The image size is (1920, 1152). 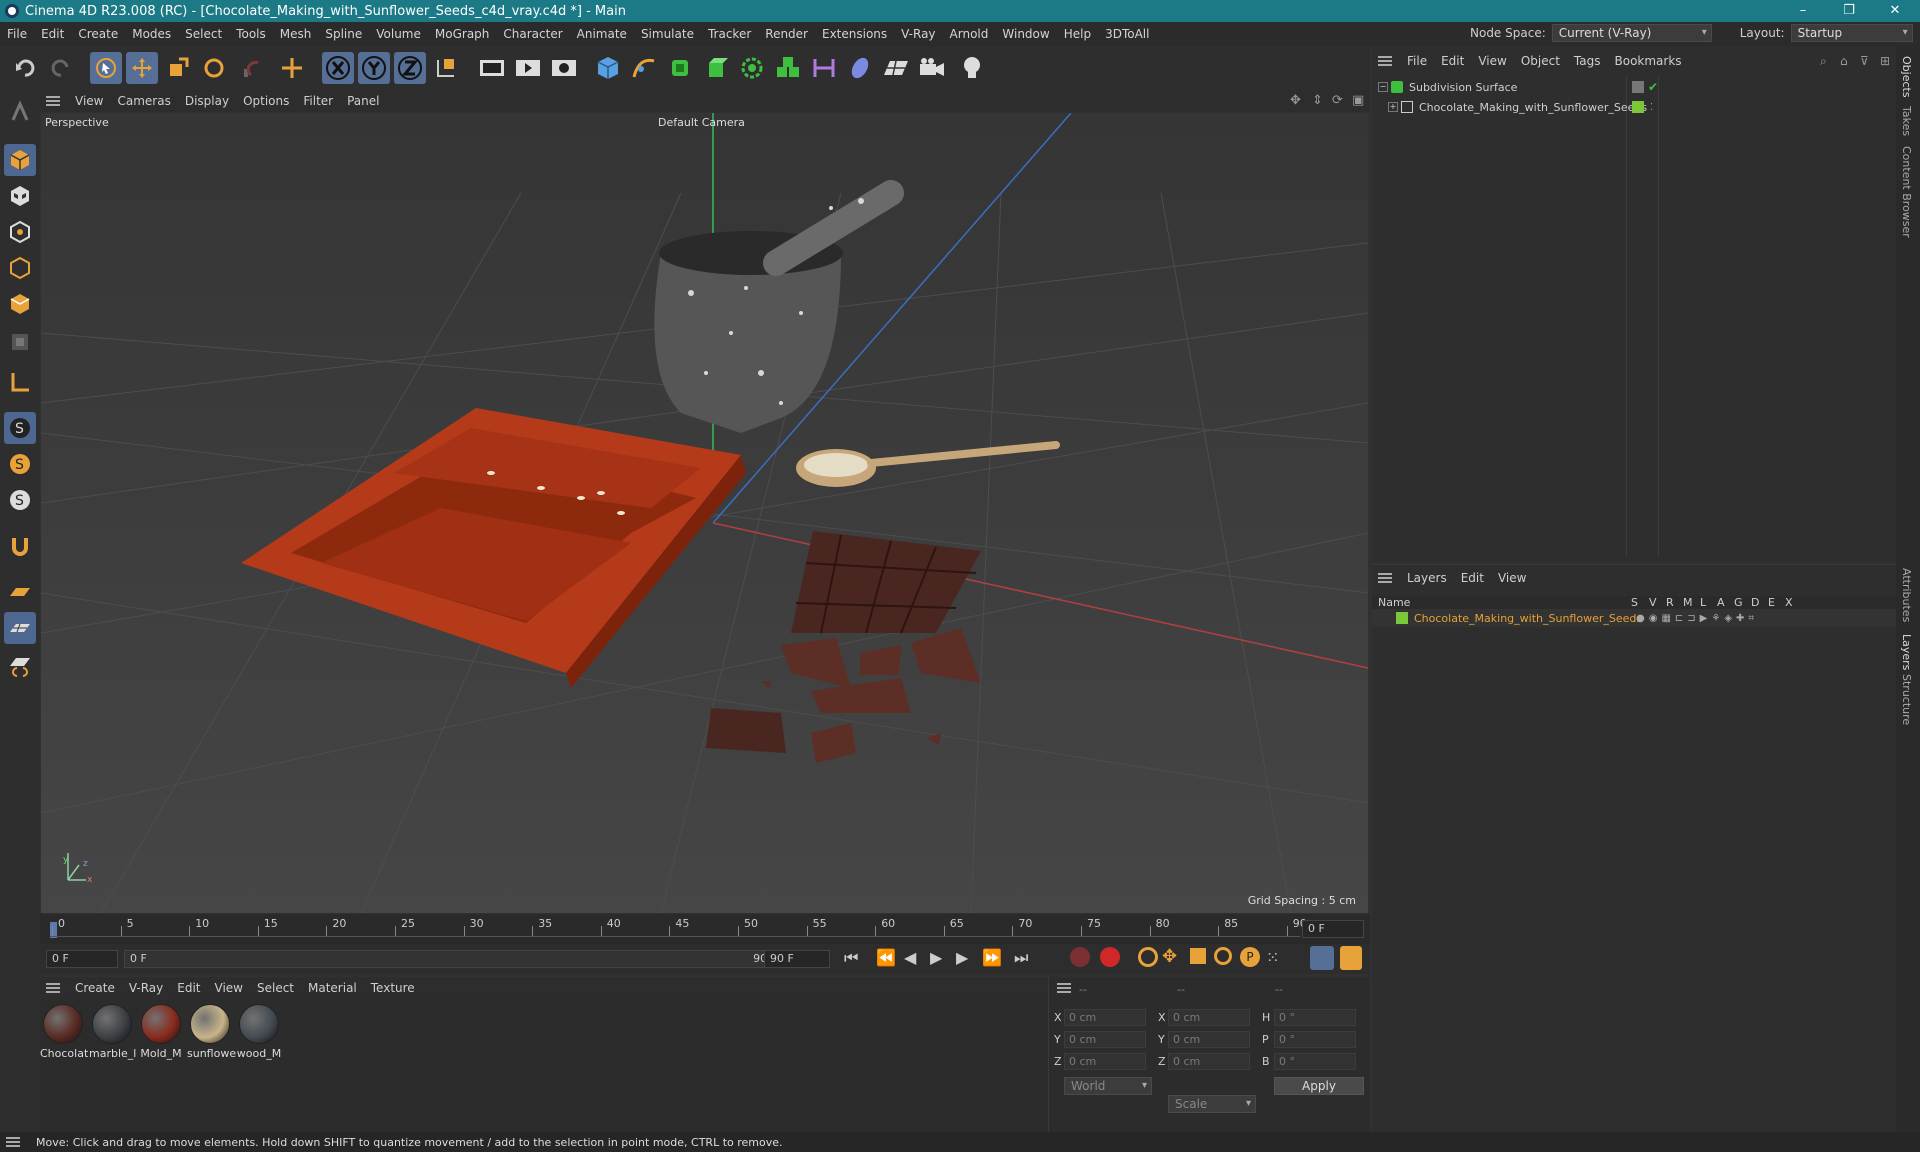 I want to click on size-z-input: 0 cm, so click(x=1209, y=1061).